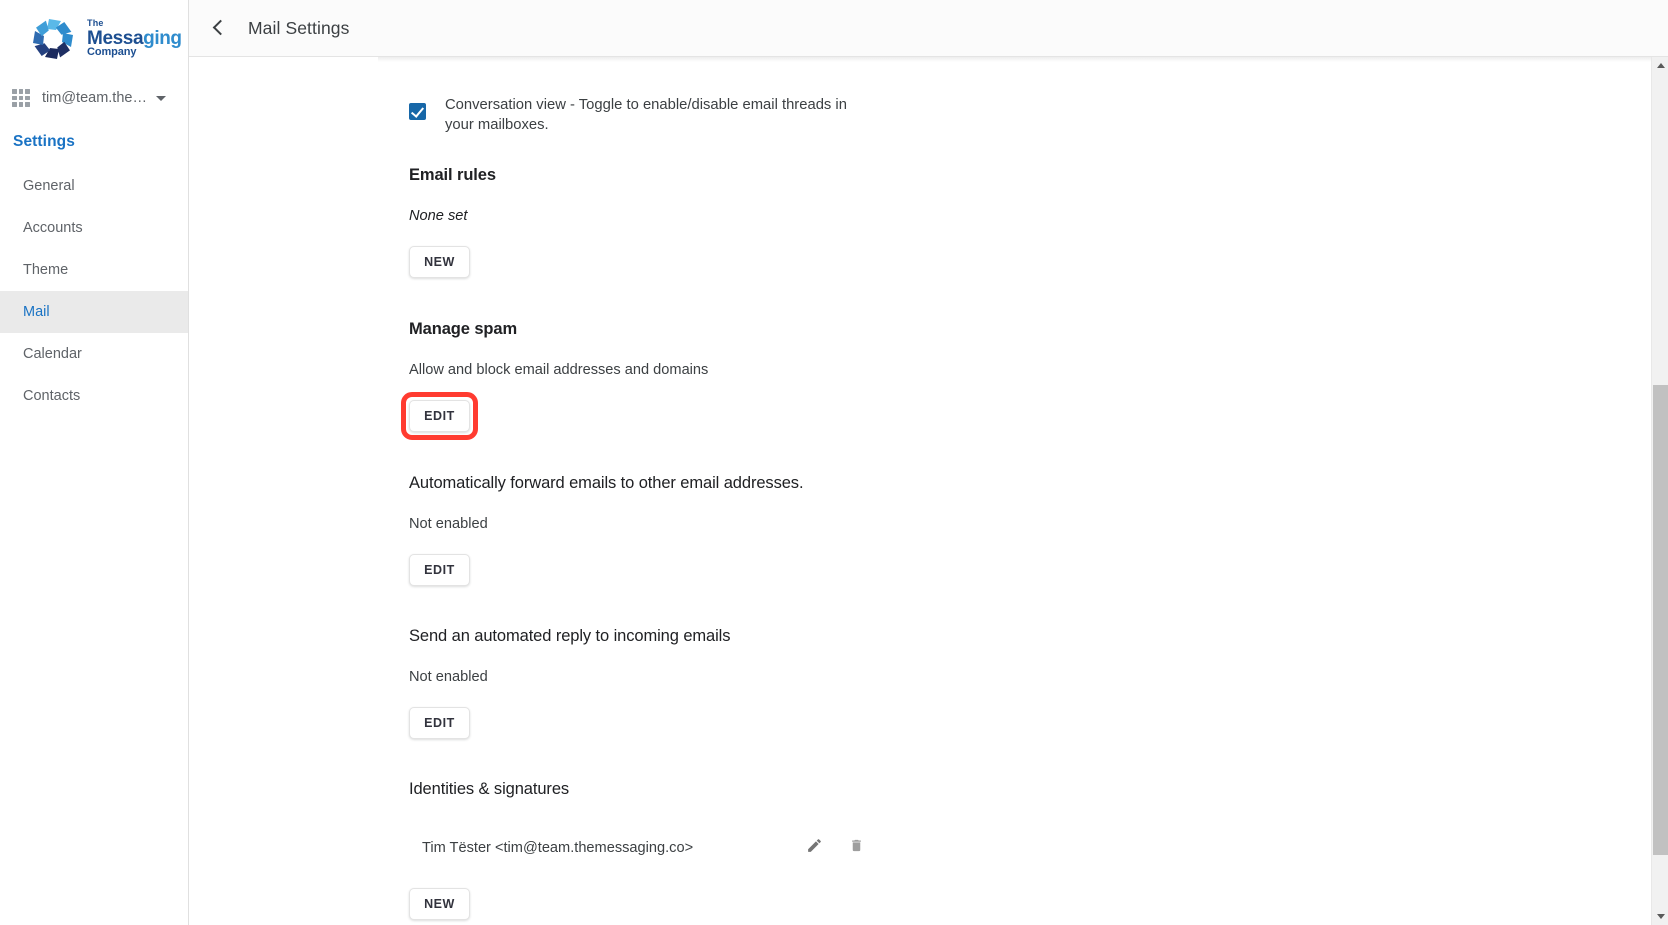  What do you see at coordinates (219, 28) in the screenshot?
I see `back-chevron-icon` at bounding box center [219, 28].